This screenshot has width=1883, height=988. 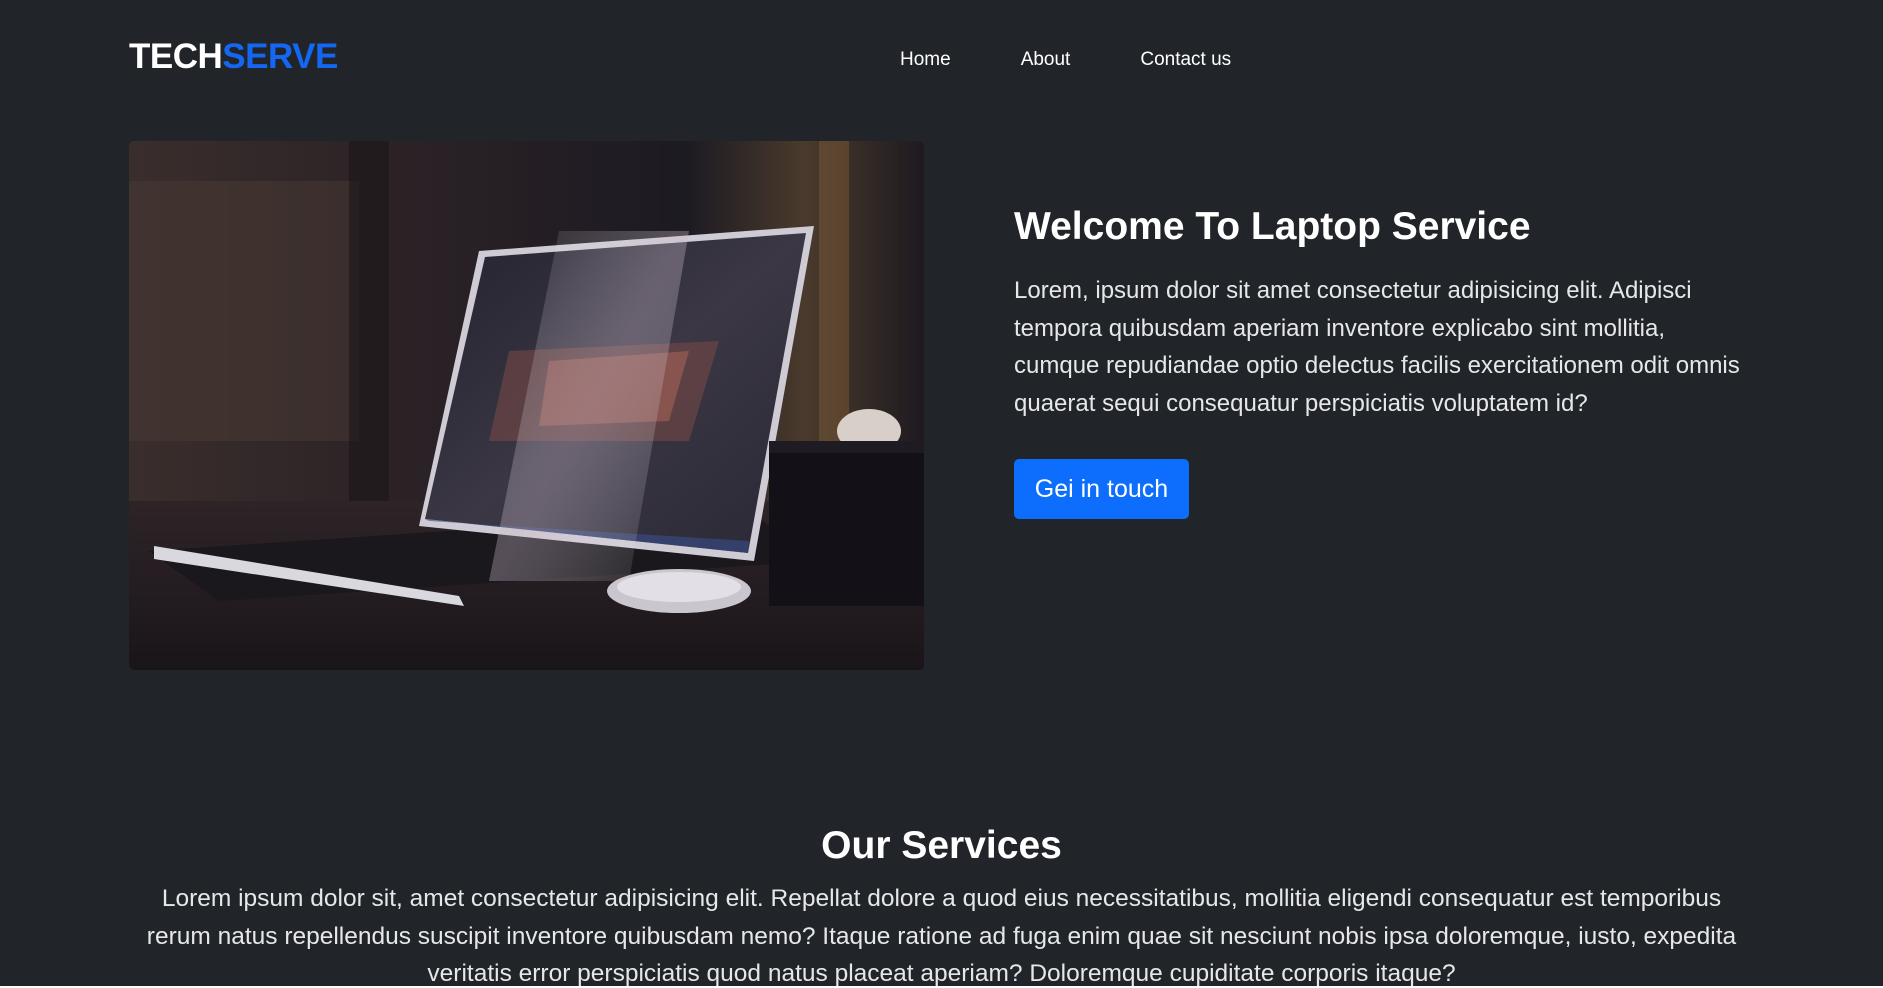 I want to click on brand-logo: TECHSERVE, so click(x=233, y=57).